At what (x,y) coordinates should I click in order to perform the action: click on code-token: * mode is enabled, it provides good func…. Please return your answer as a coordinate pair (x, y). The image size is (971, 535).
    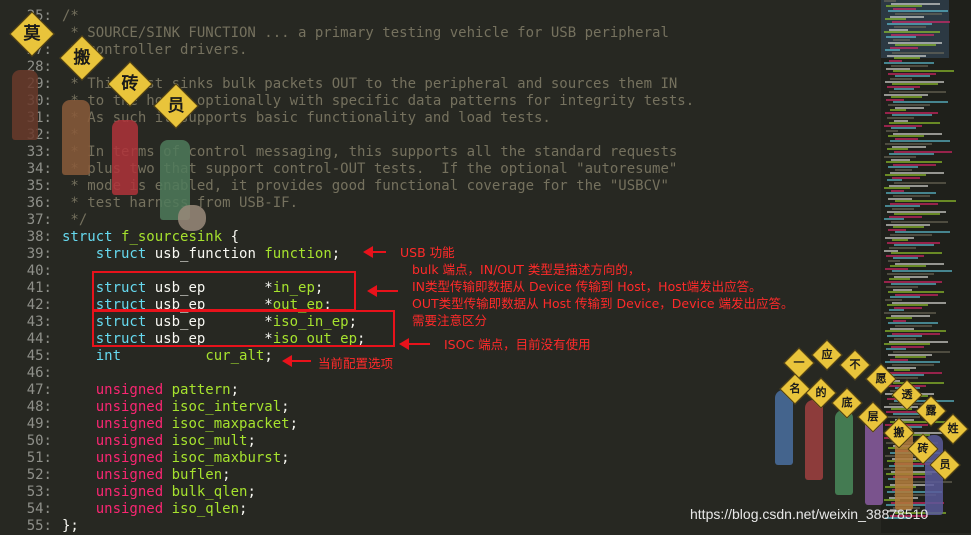
    Looking at the image, I should click on (365, 186).